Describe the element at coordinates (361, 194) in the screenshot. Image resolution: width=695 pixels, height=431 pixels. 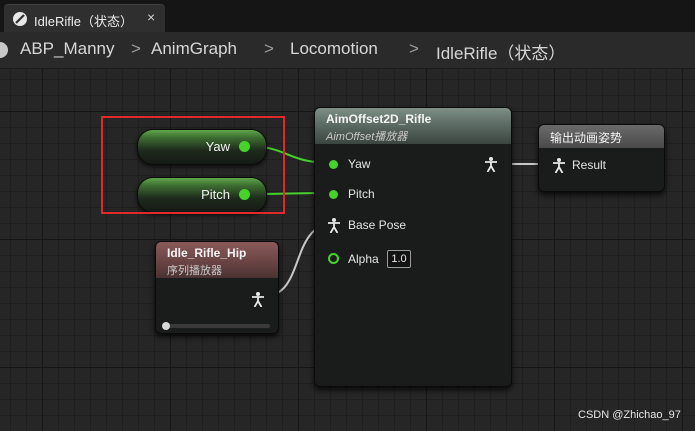
I see `pin-label-pitch: Pitch` at that location.